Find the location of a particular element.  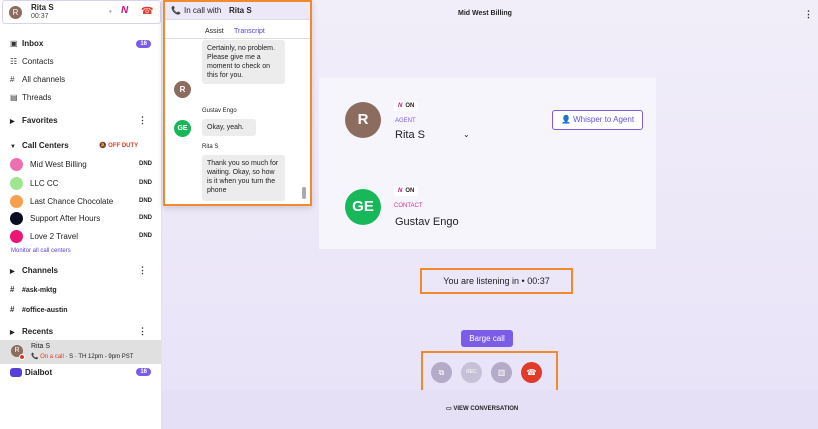

listening-timer: 00:37 is located at coordinates (538, 281).